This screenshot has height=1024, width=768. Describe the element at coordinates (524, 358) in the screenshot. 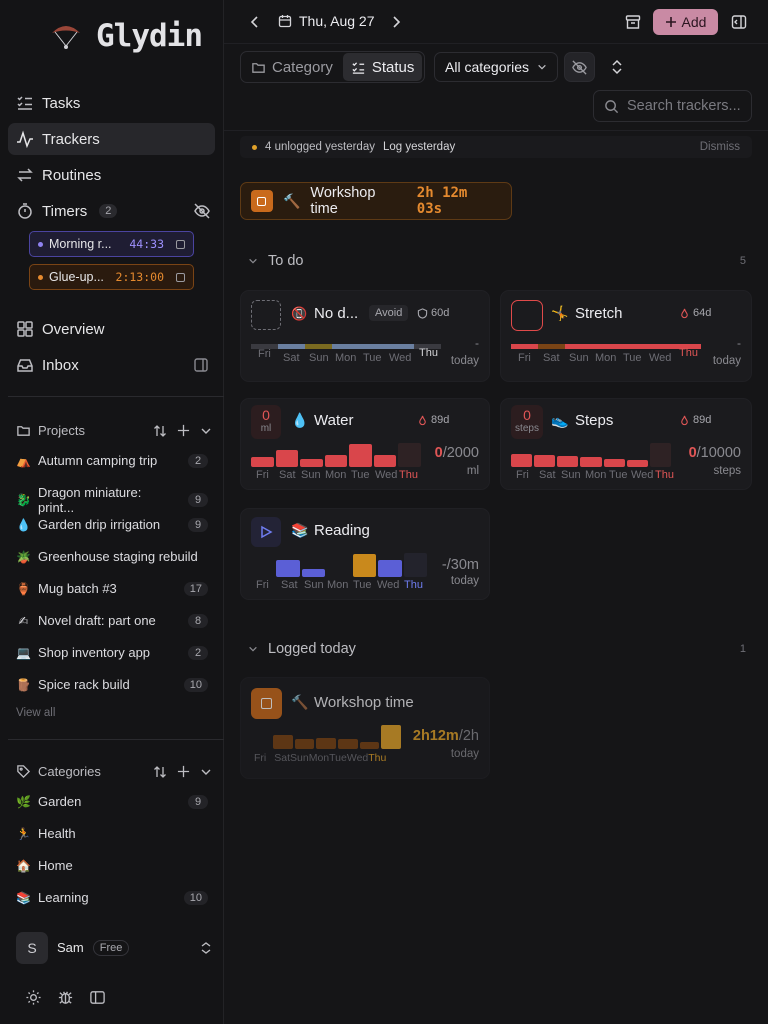

I see `day-label: Fri` at that location.